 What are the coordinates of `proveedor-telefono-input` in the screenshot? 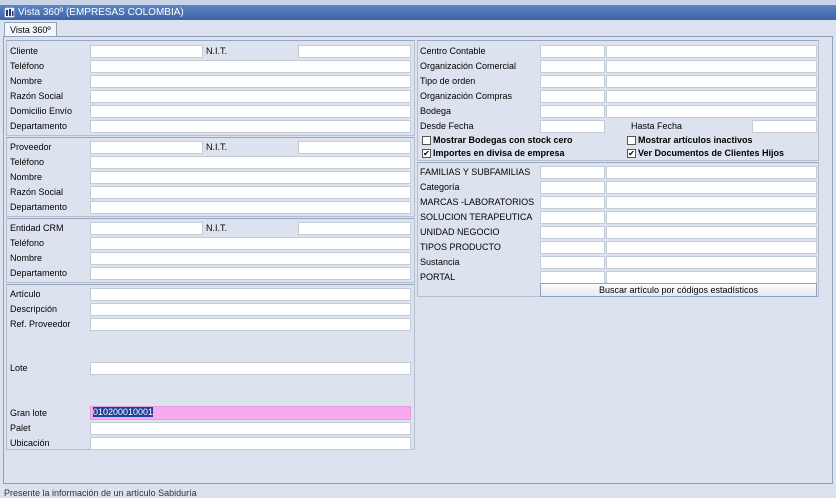 It's located at (250, 162).